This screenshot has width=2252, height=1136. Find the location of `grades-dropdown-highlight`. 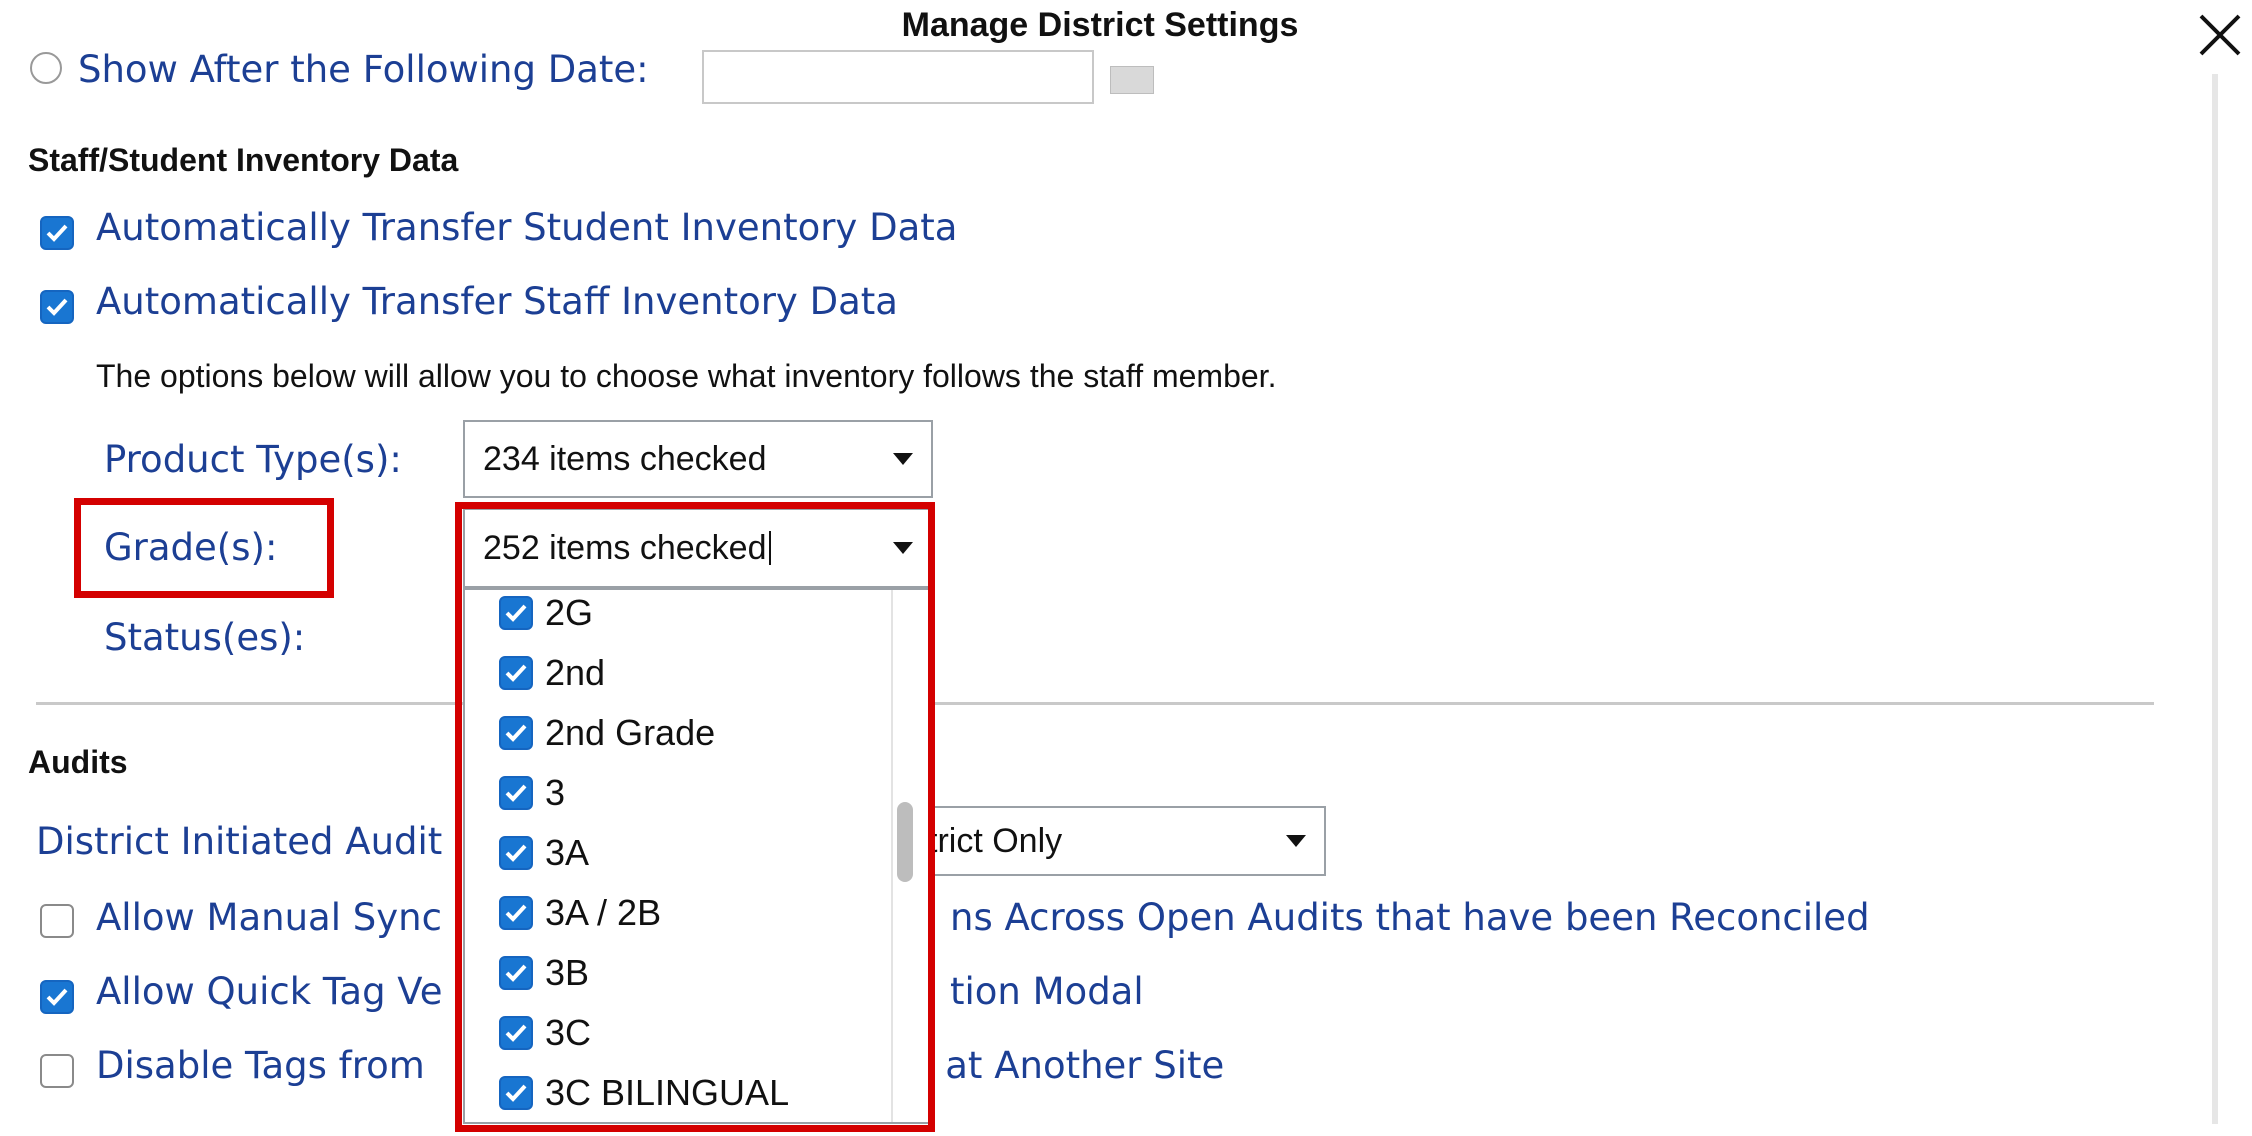

grades-dropdown-highlight is located at coordinates (695, 817).